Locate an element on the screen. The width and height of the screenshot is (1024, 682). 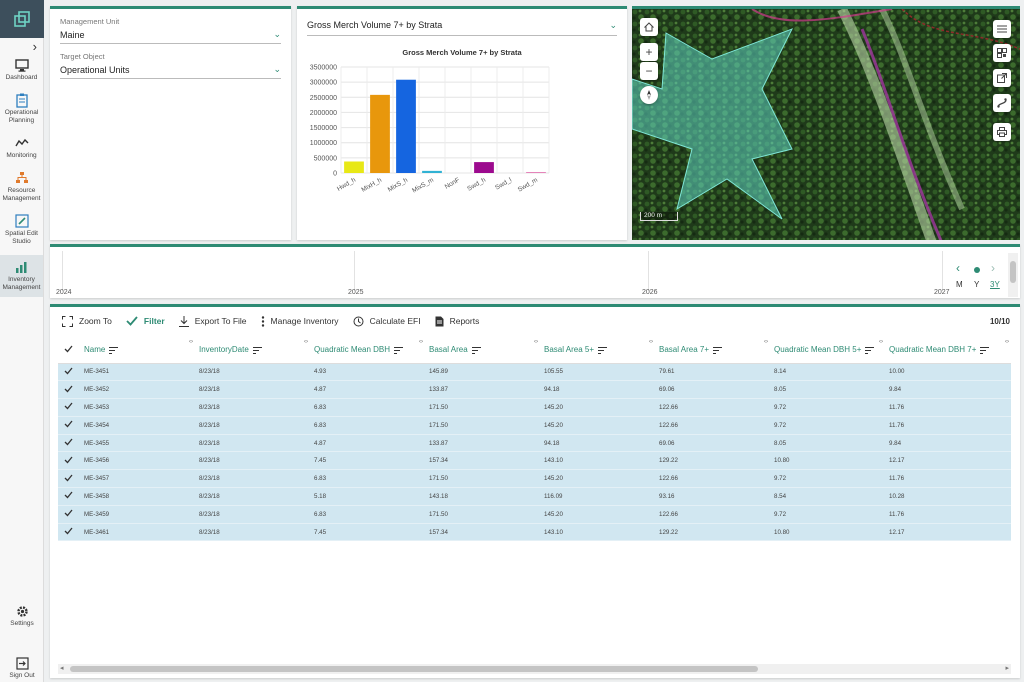
column-header: InventoryDate ‹› is located at coordinates (252, 350).